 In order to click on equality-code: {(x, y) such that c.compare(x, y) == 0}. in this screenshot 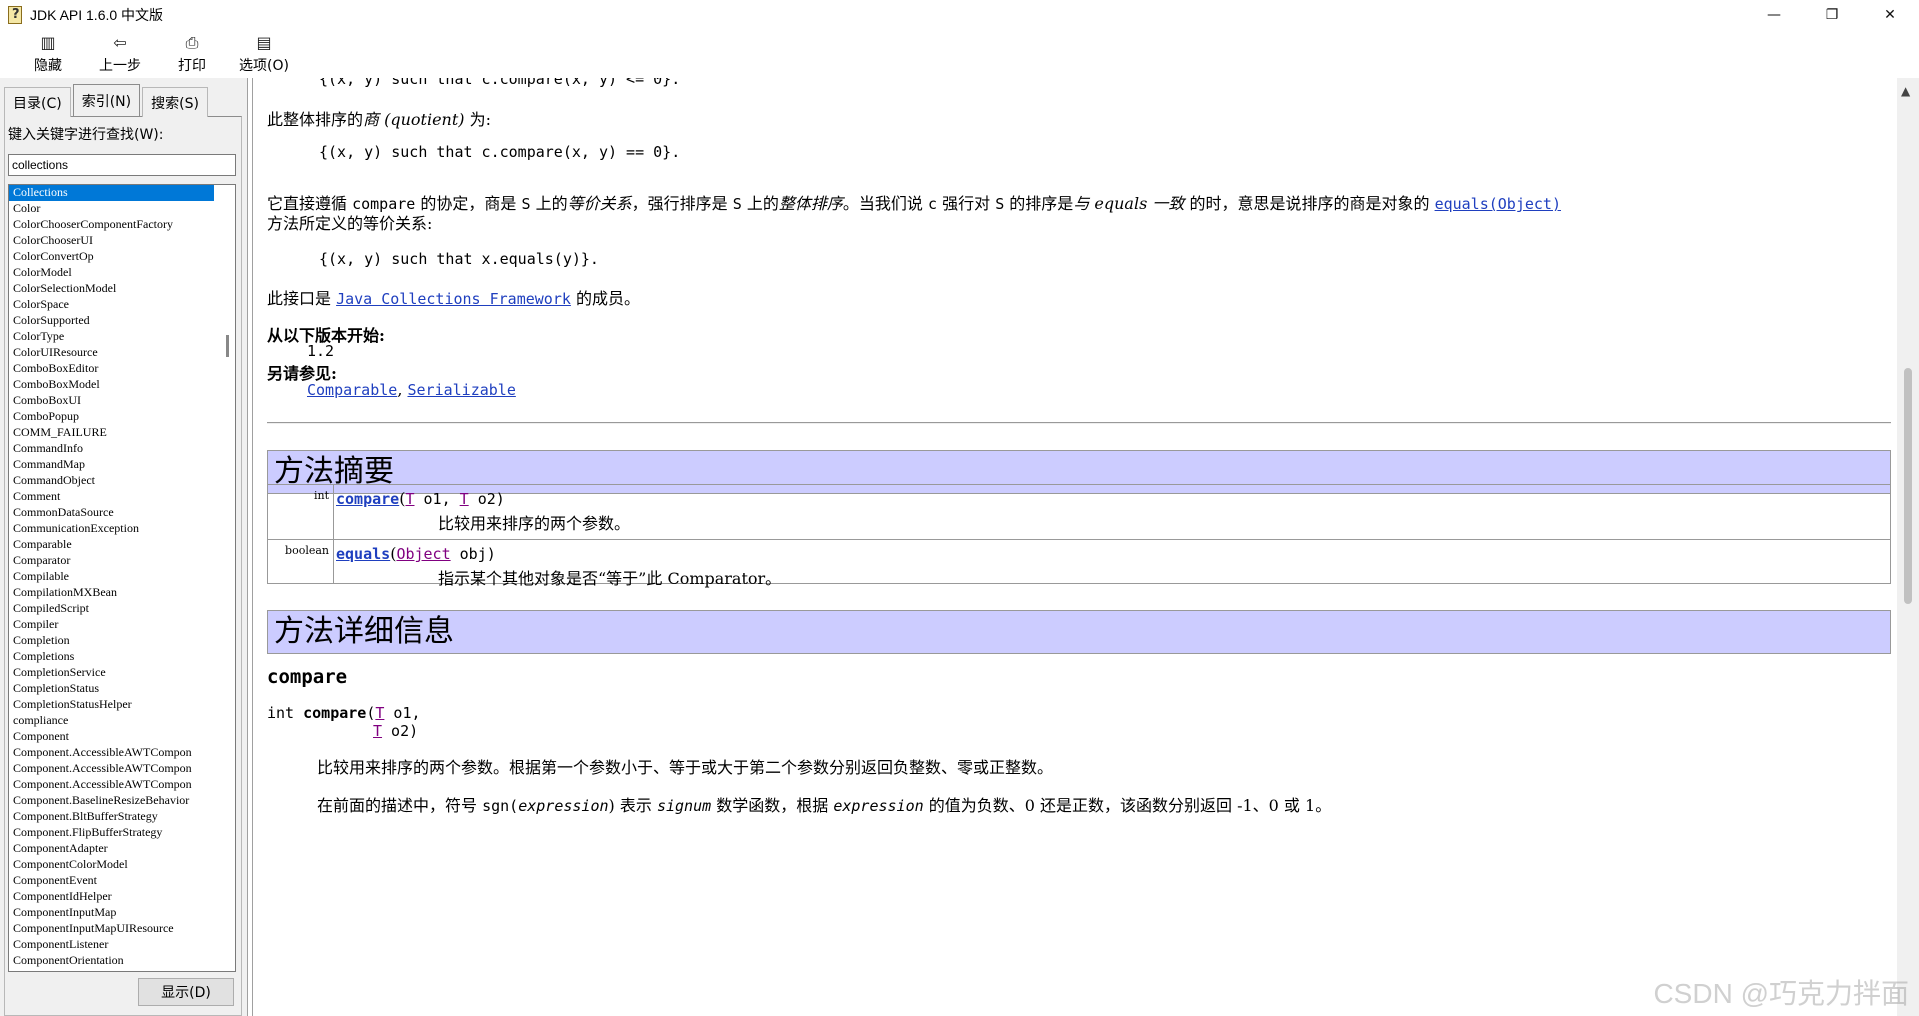, I will do `click(500, 152)`.